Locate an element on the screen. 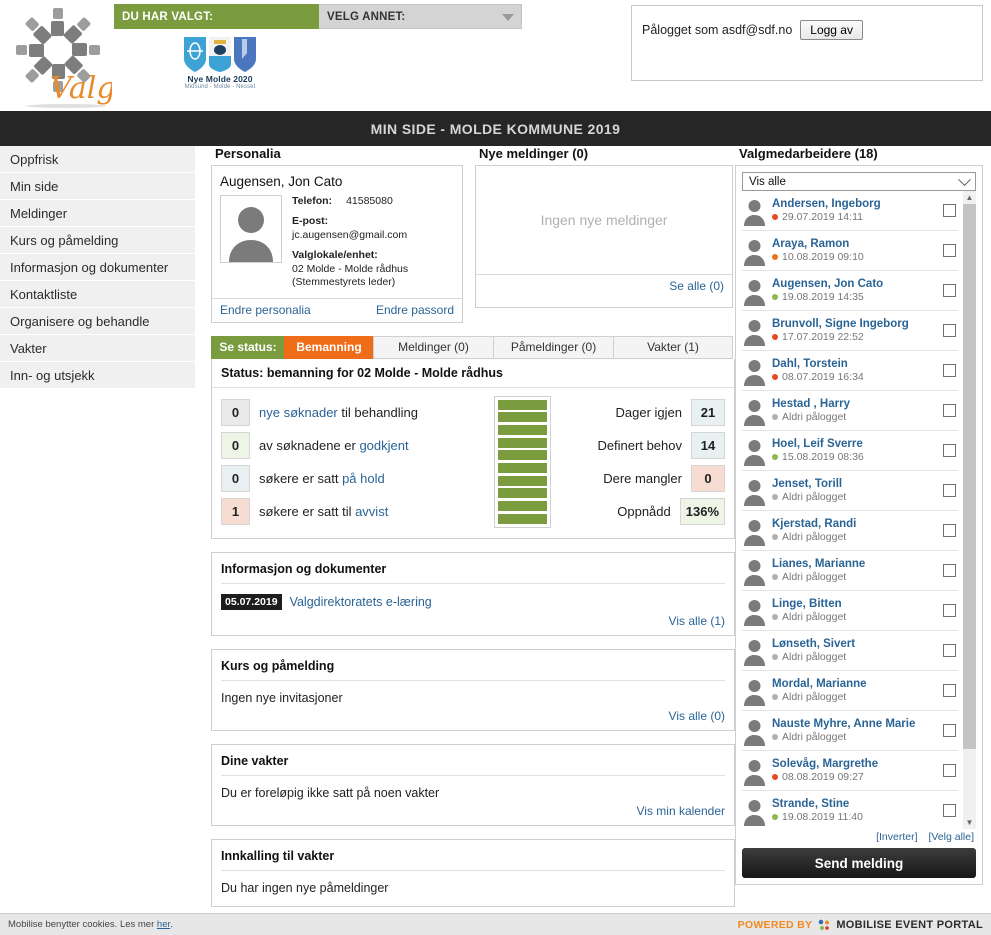  tab-meldinger: Meldinger (0) is located at coordinates (433, 347).